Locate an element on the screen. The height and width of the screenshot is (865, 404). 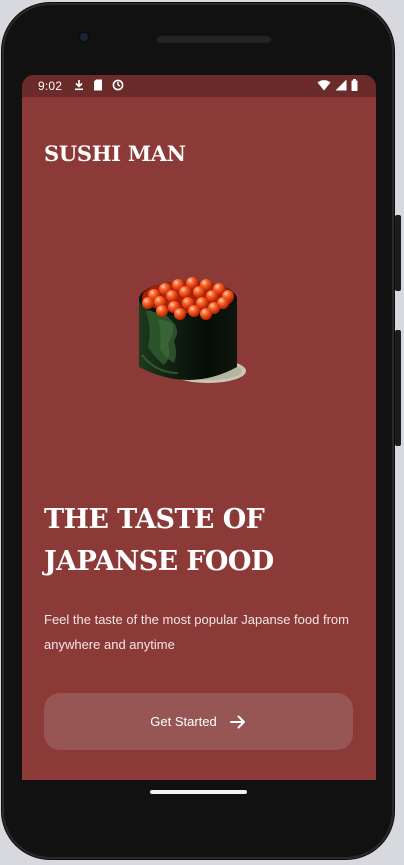
volume-button is located at coordinates (398, 388).